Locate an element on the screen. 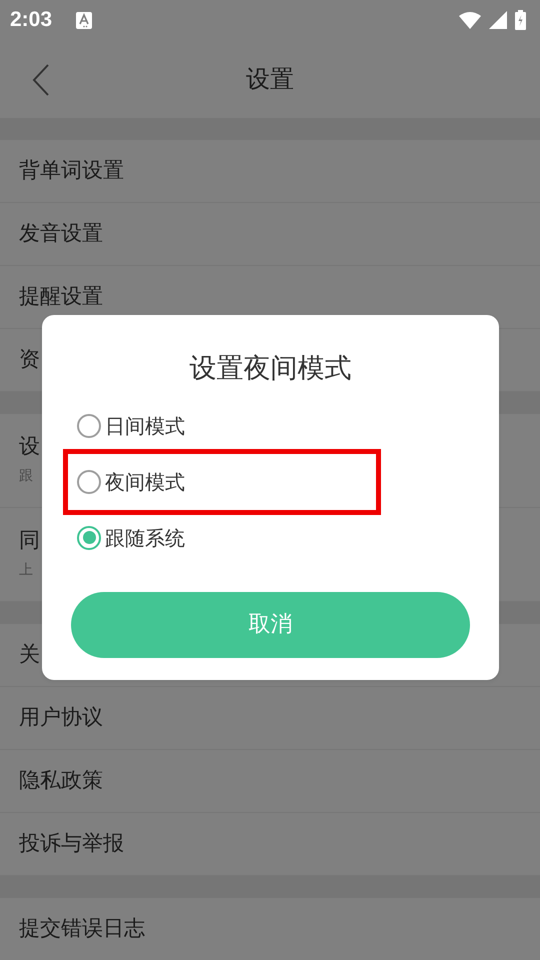 The width and height of the screenshot is (540, 960). setting-label: 发音设置 is located at coordinates (61, 234).